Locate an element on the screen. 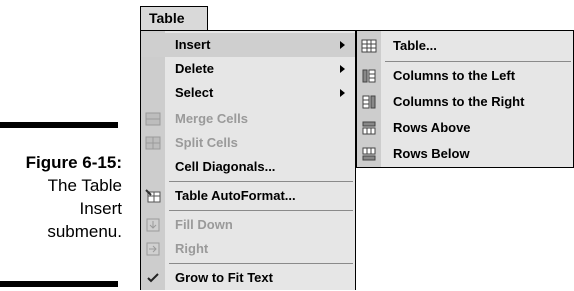 This screenshot has width=574, height=291. menu-item-grow-to-fit-text: Grow to Fit Text is located at coordinates (248, 278).